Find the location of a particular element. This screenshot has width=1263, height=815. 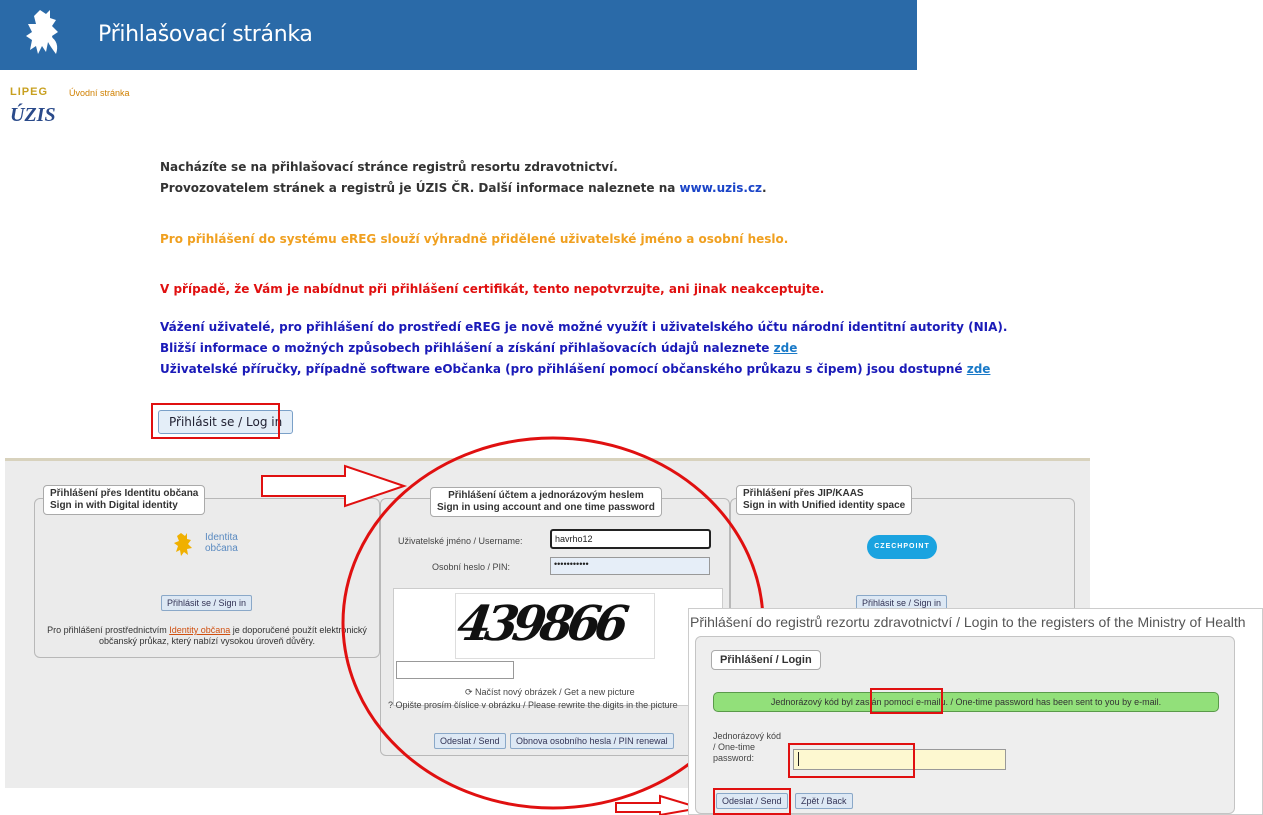

arrow-right-icon is located at coordinates (334, 486).